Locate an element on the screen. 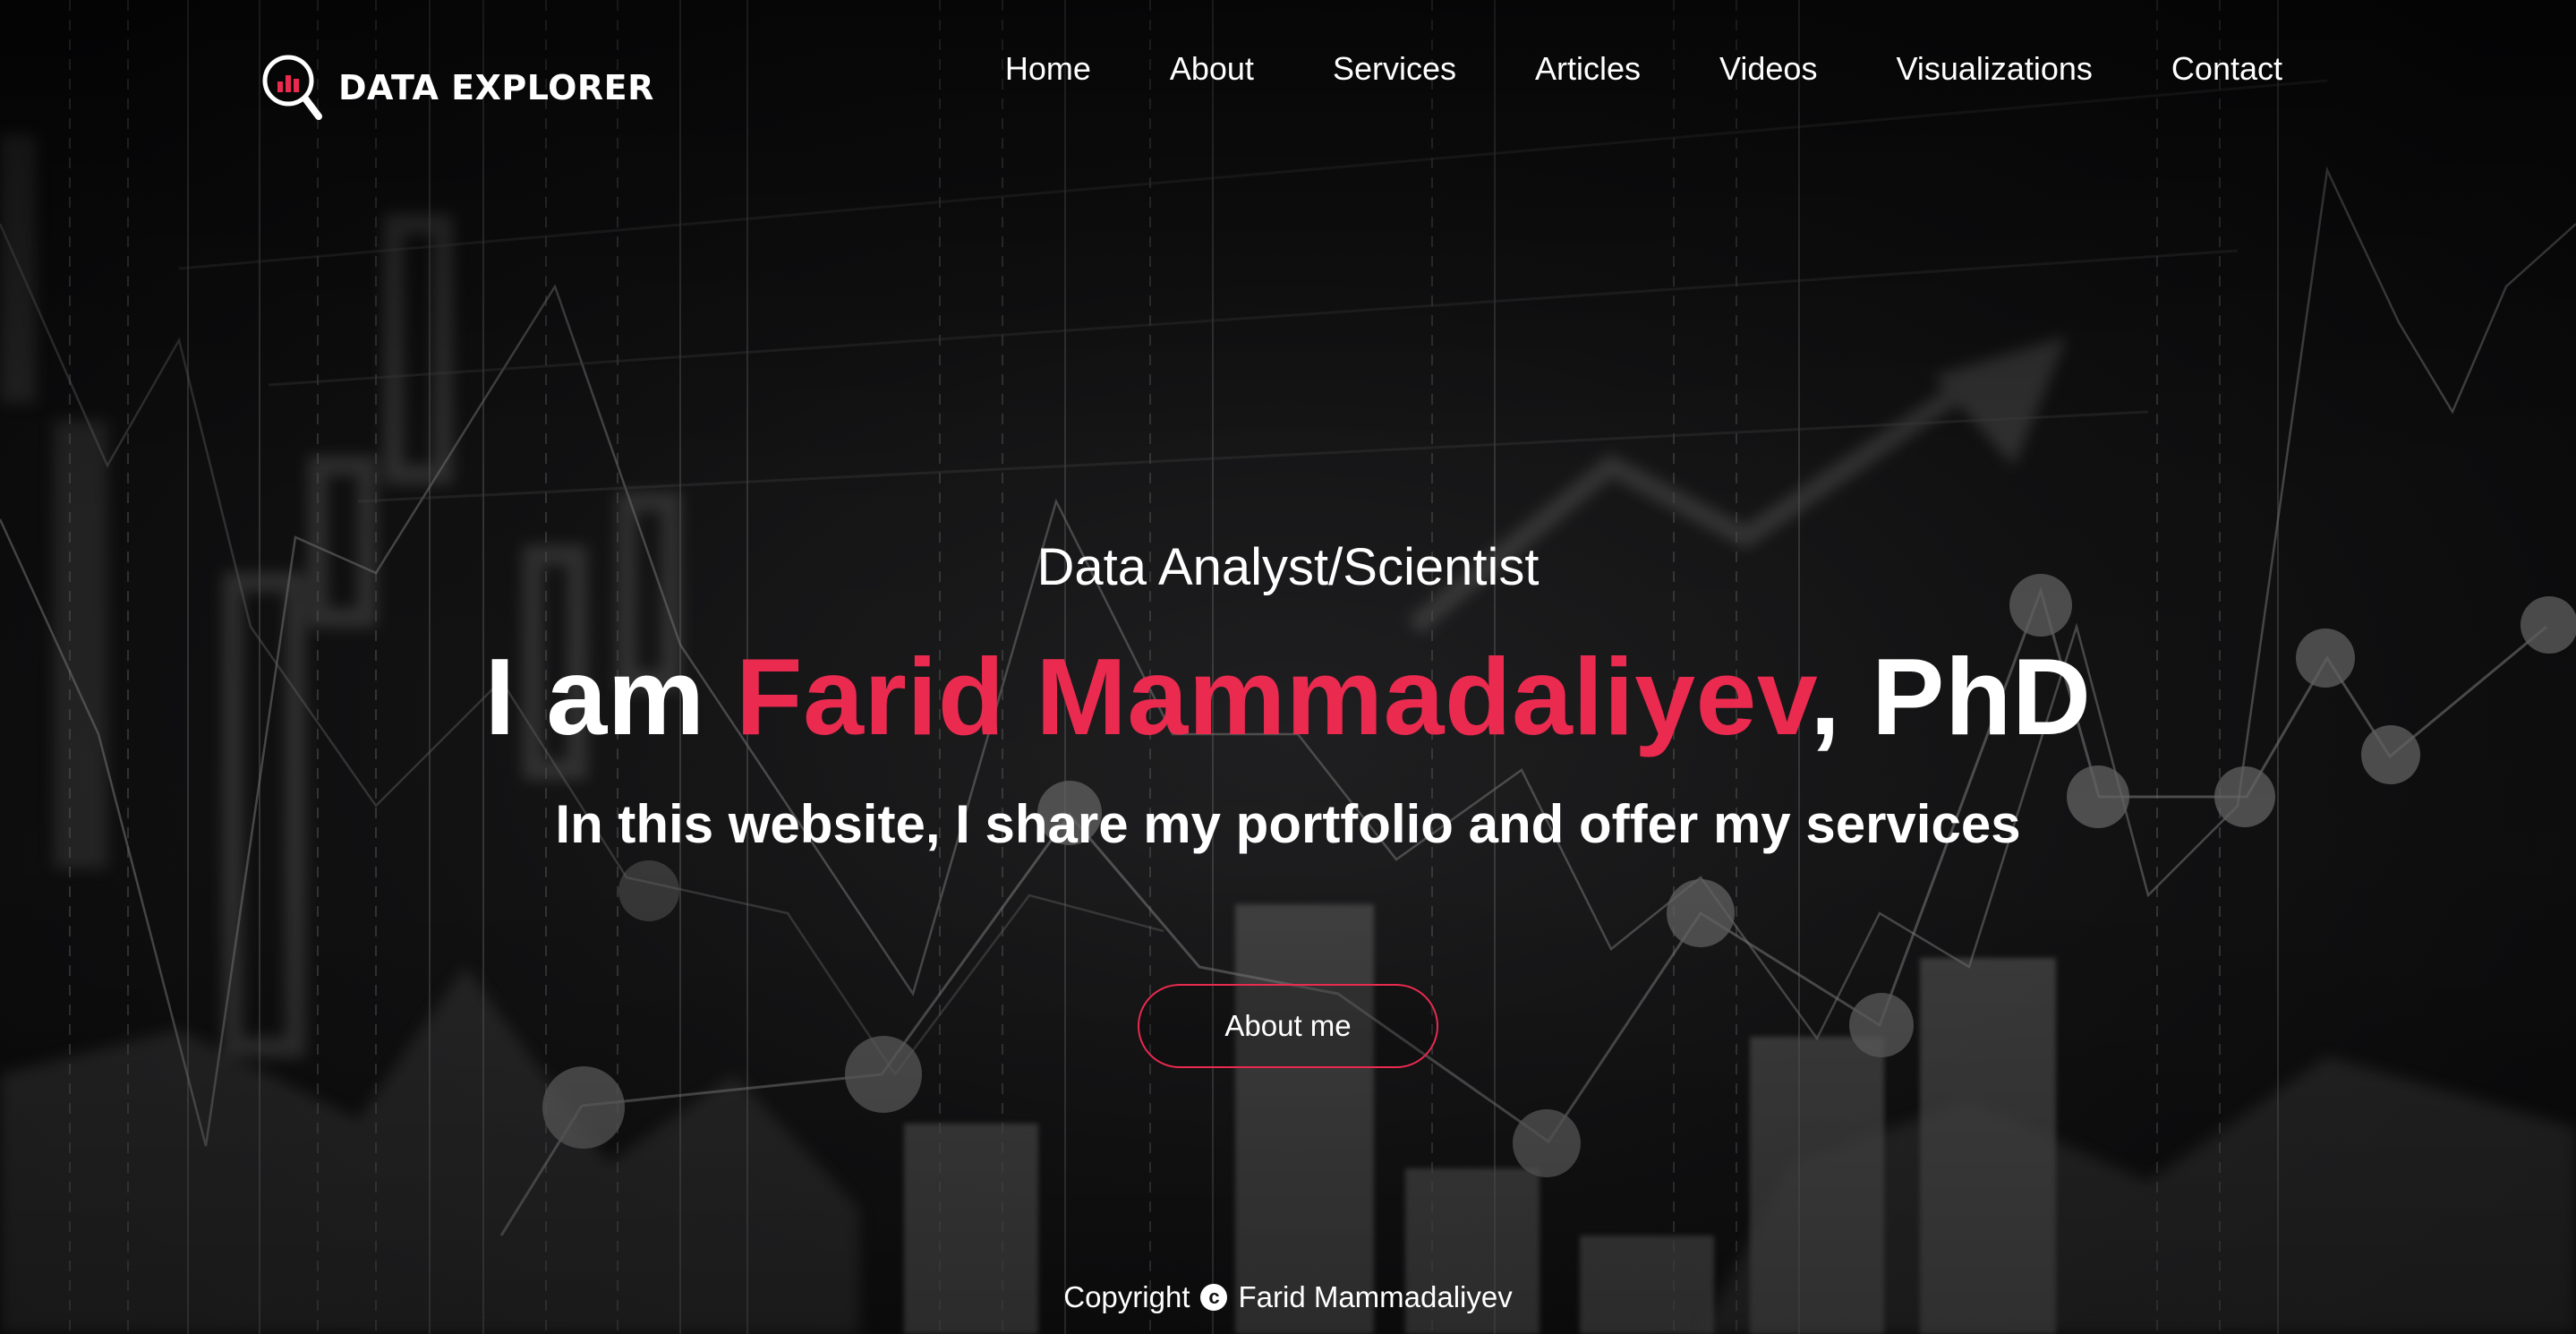  about-me-button: About me is located at coordinates (1288, 1026).